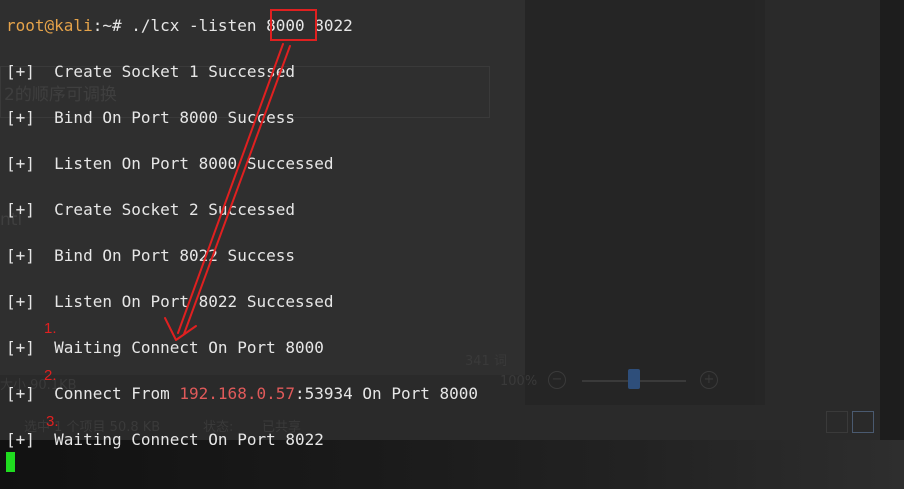 This screenshot has height=489, width=904. Describe the element at coordinates (50, 375) in the screenshot. I see `step-2-label: 2.` at that location.